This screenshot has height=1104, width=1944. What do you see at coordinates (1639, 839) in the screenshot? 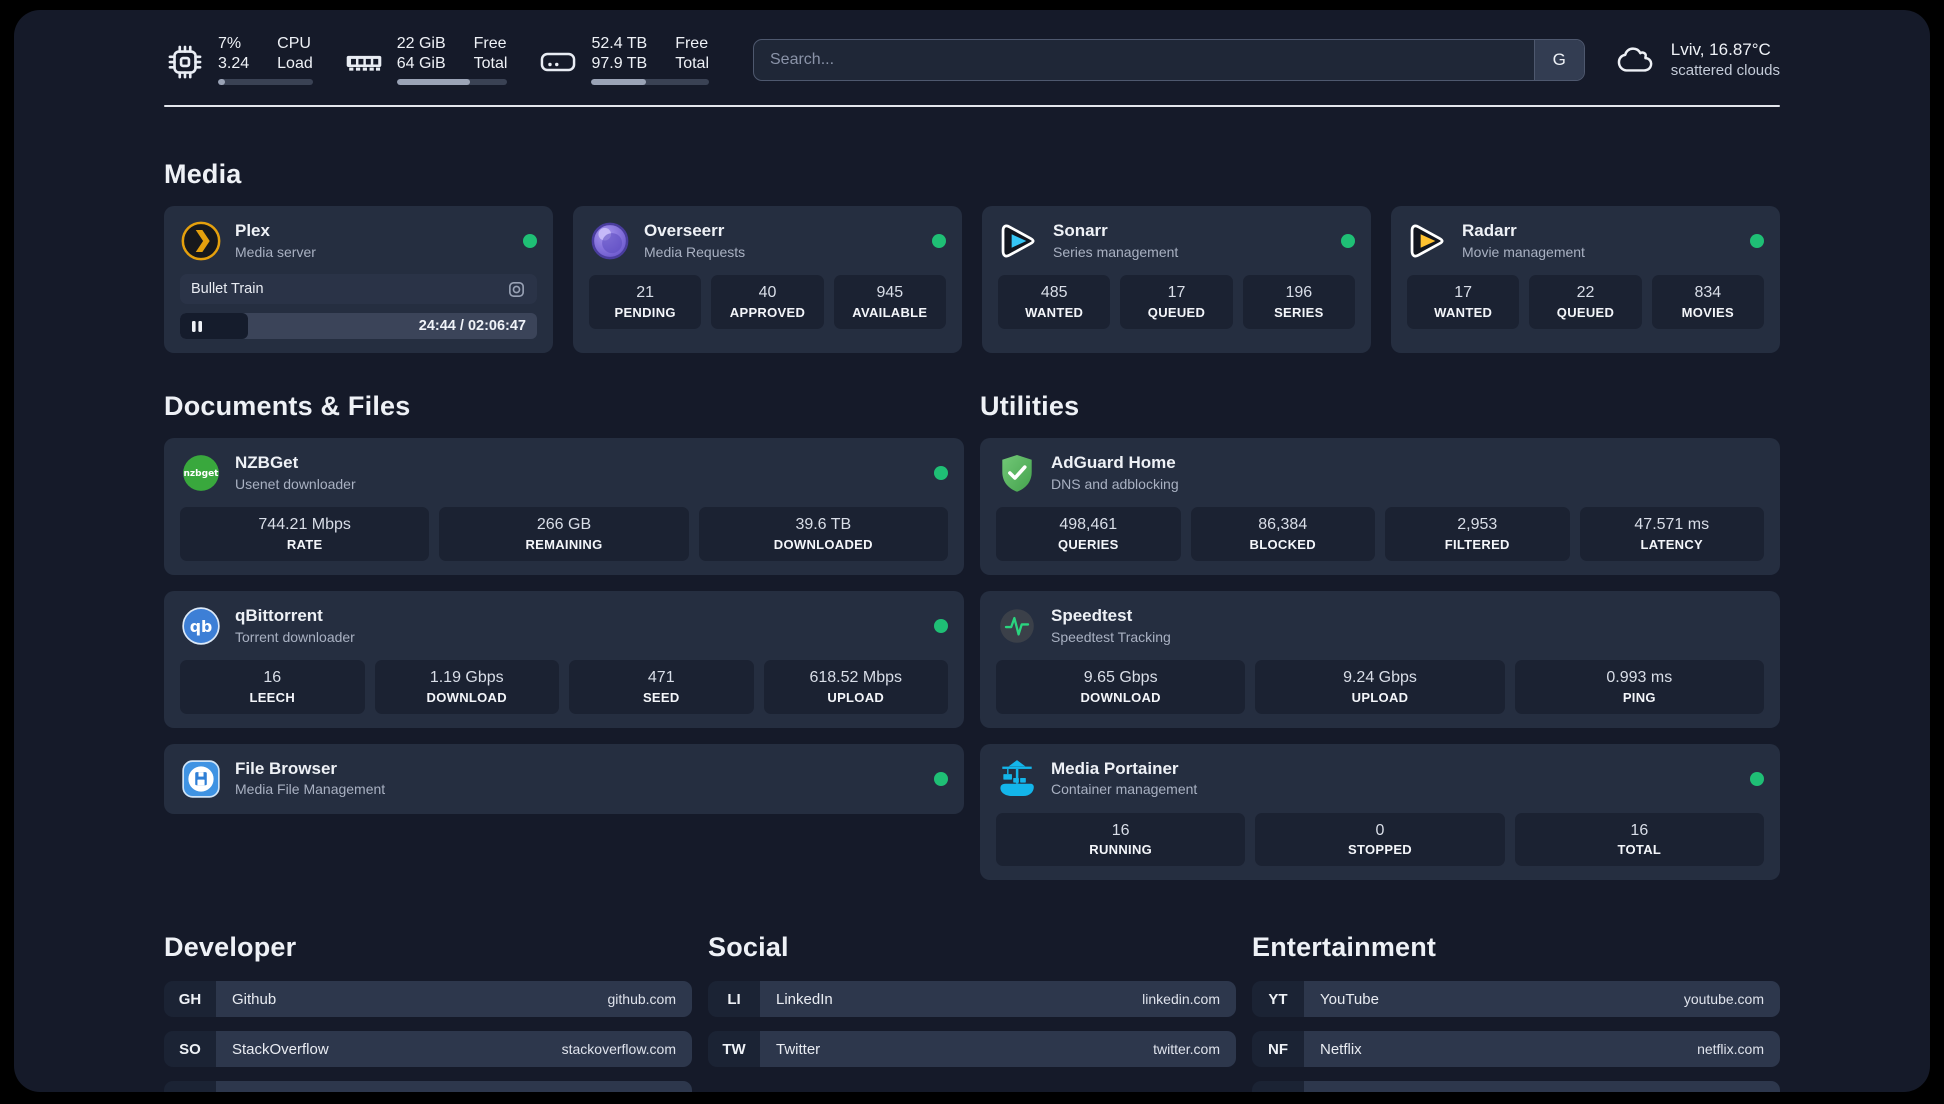
I see `stat-total: 16 TOTAL` at bounding box center [1639, 839].